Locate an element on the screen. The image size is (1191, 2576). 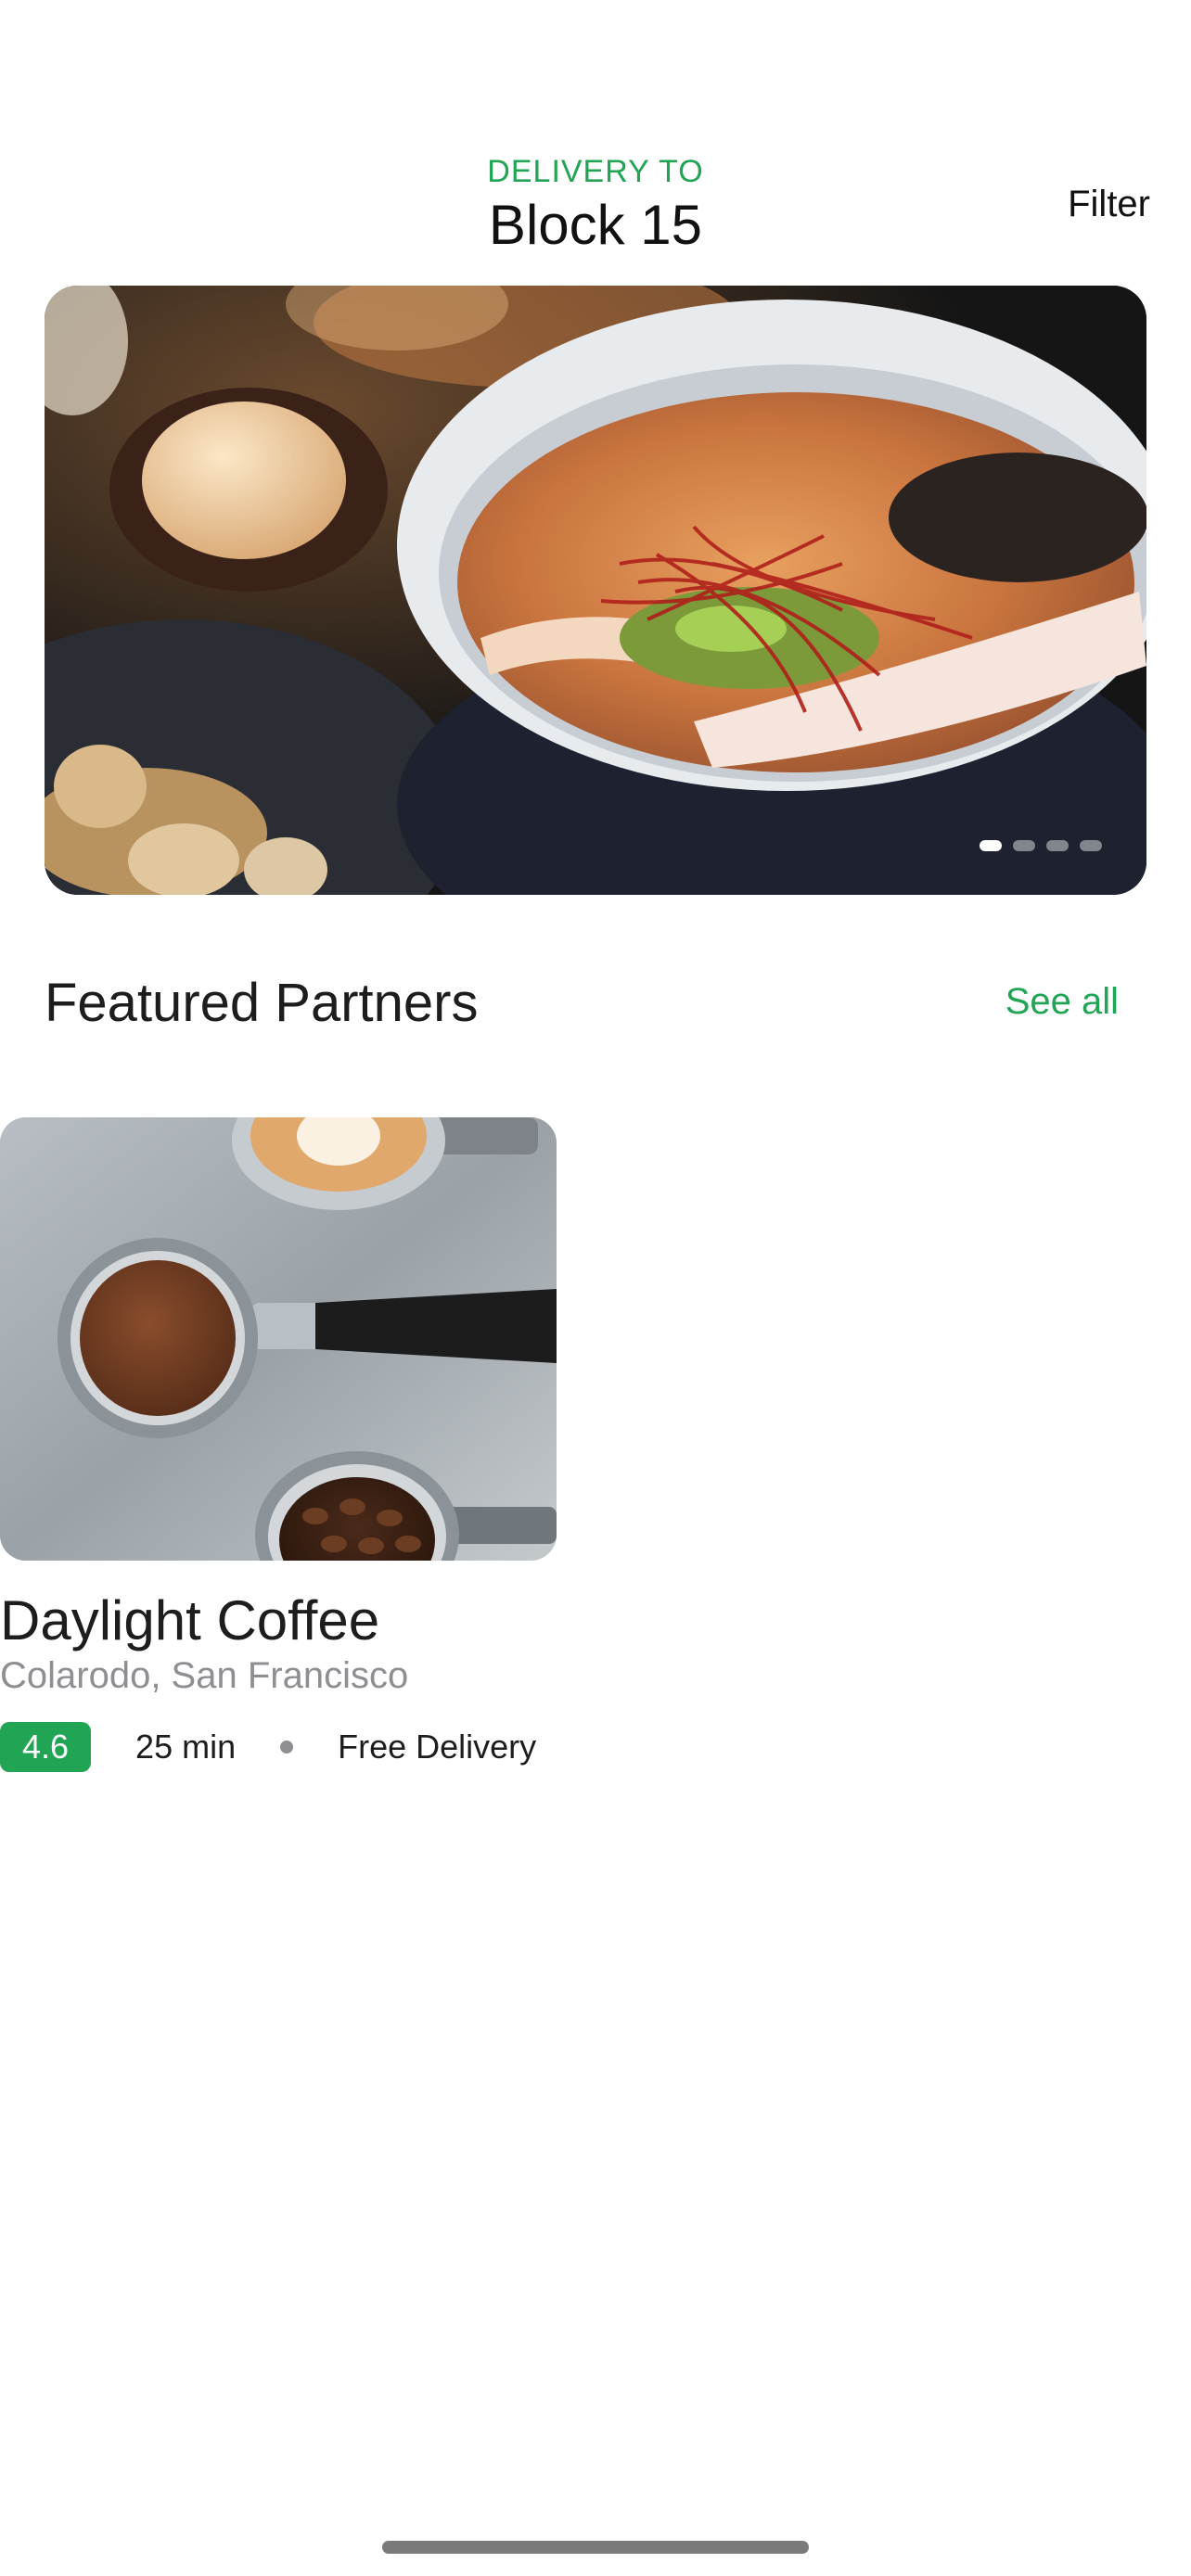
delivery-fee: Free Delivery is located at coordinates (437, 1747).